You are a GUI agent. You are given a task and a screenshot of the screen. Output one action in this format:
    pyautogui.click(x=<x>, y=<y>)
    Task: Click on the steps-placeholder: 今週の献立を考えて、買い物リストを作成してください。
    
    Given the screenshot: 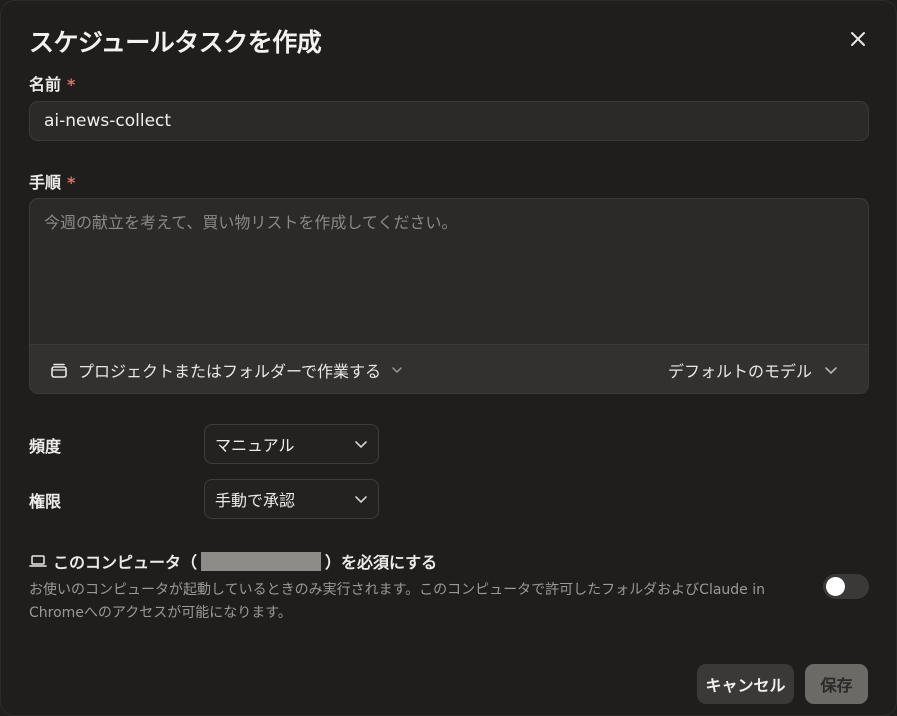 What is the action you would take?
    pyautogui.click(x=251, y=222)
    